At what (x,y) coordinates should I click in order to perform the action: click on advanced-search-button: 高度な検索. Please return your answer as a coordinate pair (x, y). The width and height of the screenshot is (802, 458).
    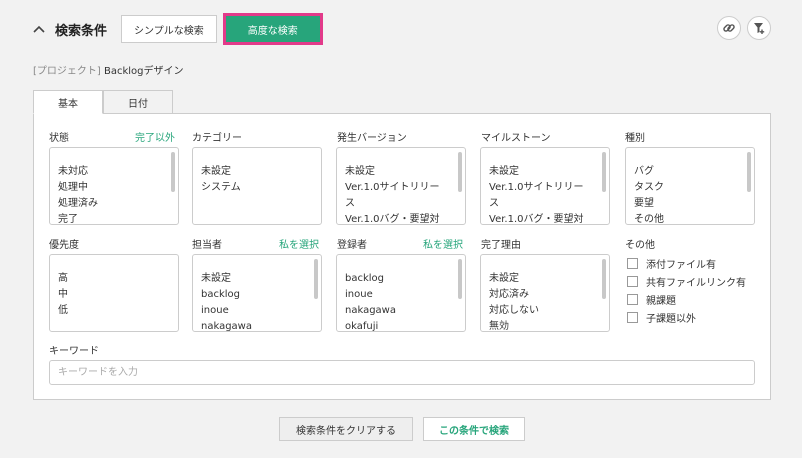
    Looking at the image, I should click on (272, 29).